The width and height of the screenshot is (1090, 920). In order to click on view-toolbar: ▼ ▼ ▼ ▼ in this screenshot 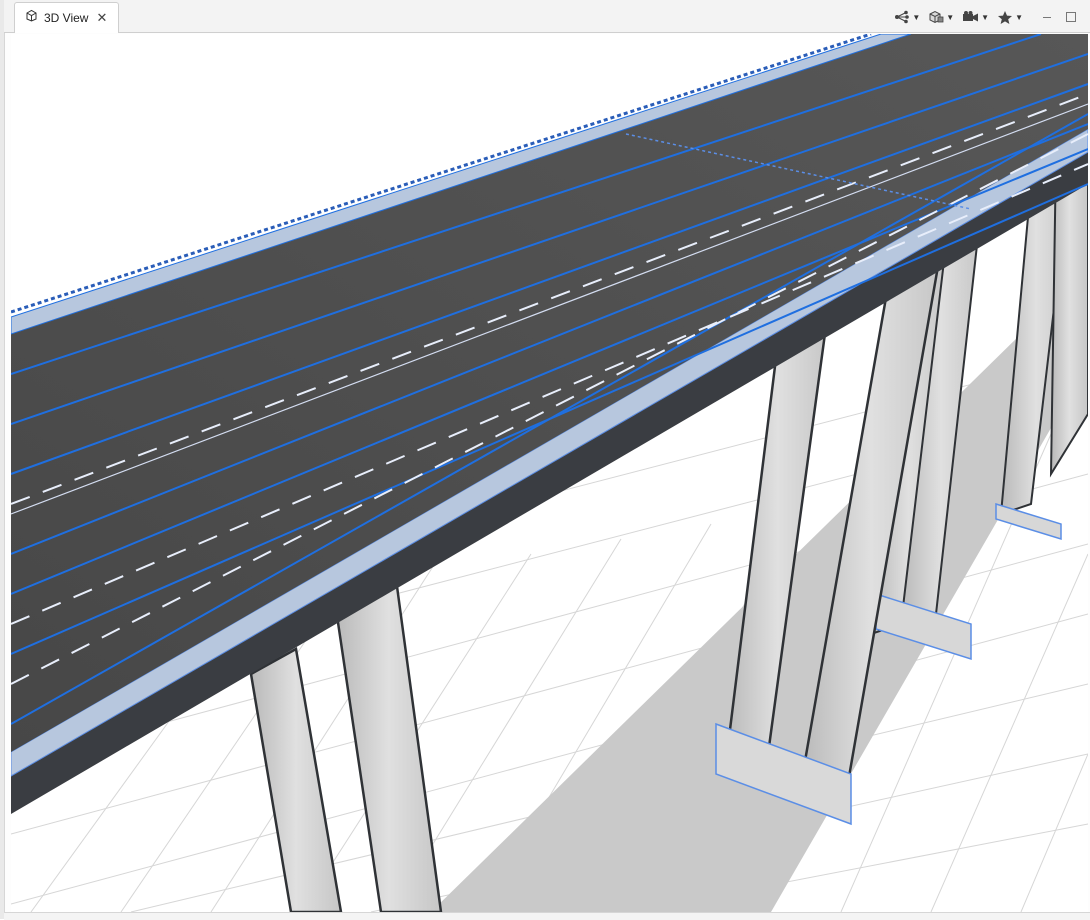, I will do `click(986, 17)`.